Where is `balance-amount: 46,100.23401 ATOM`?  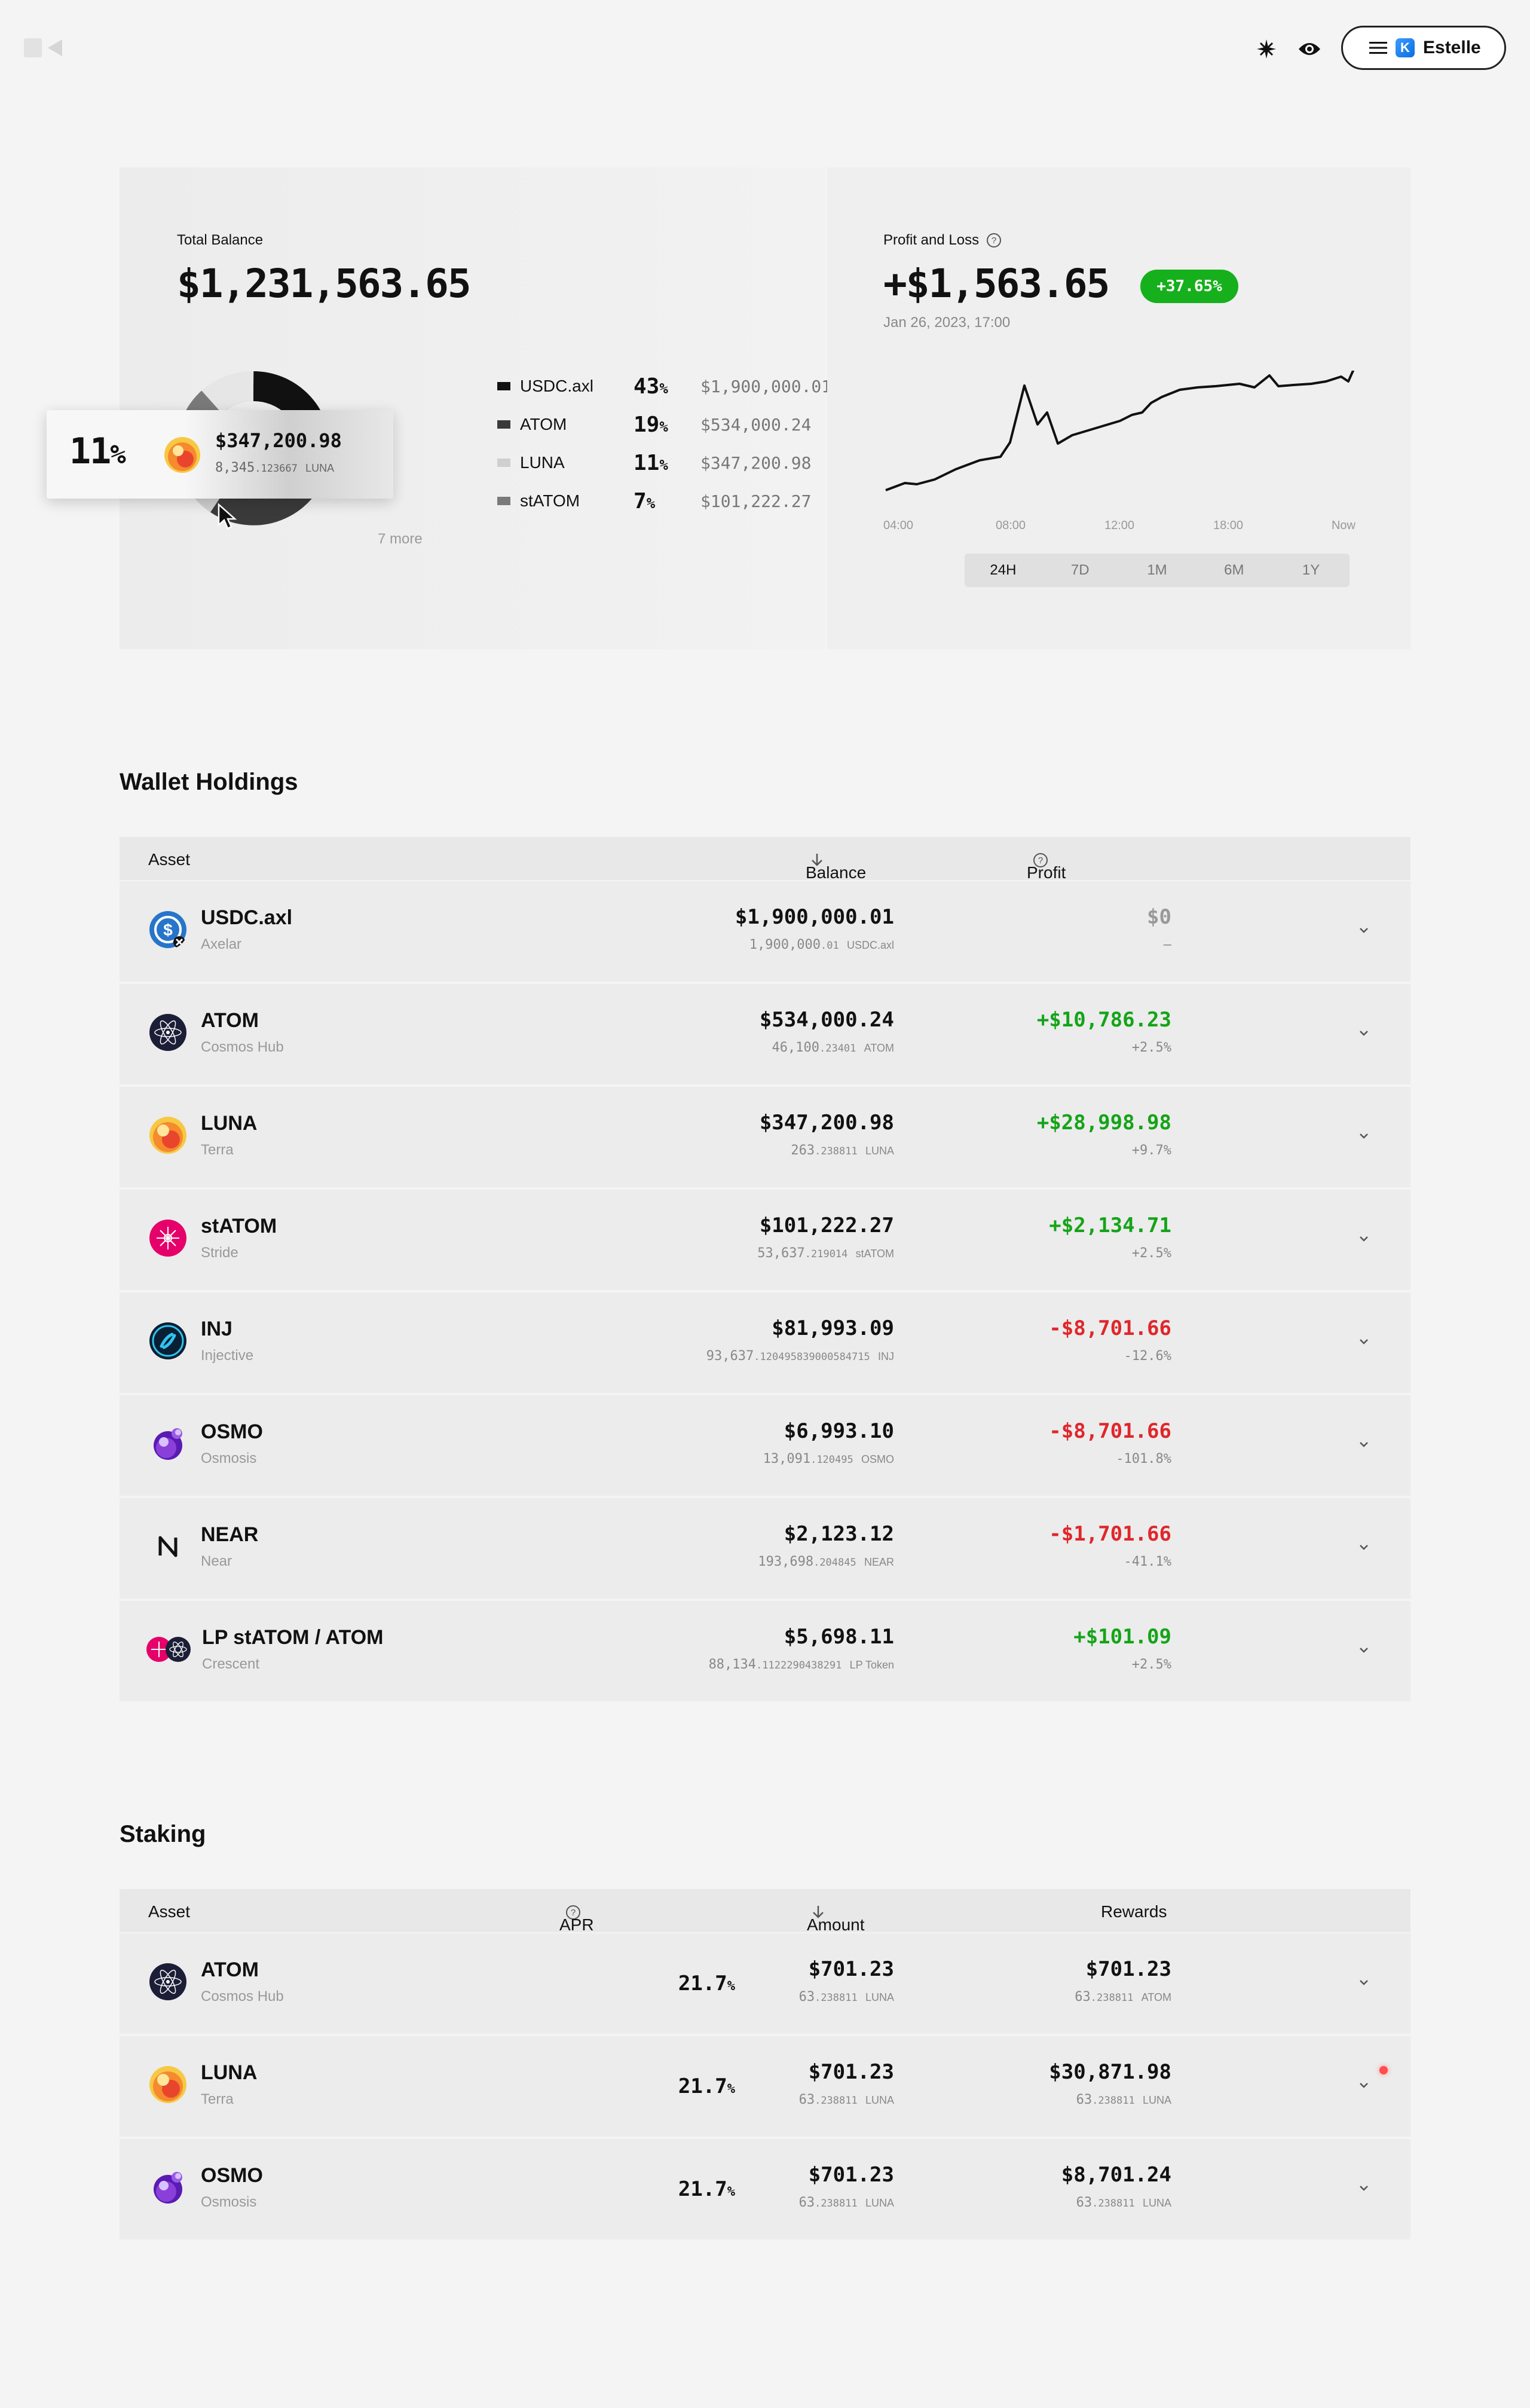 balance-amount: 46,100.23401 ATOM is located at coordinates (833, 1047).